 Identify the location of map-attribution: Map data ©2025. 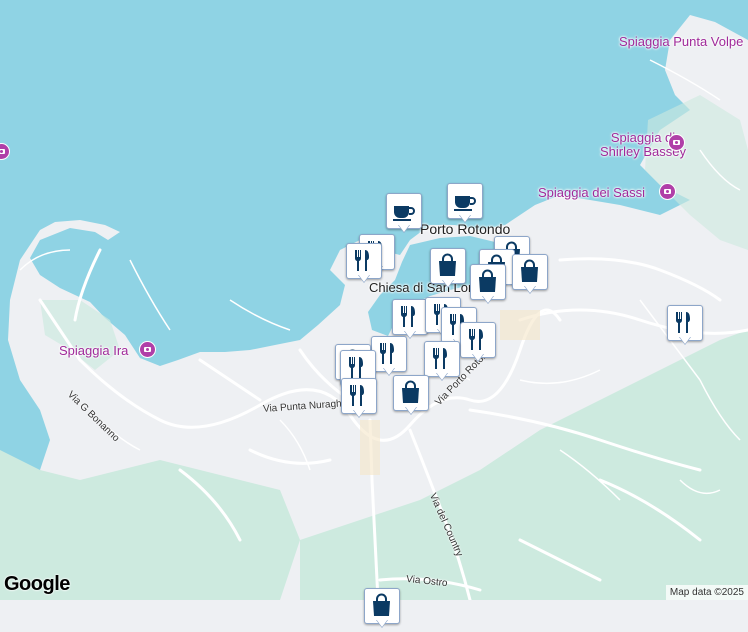
(706, 592).